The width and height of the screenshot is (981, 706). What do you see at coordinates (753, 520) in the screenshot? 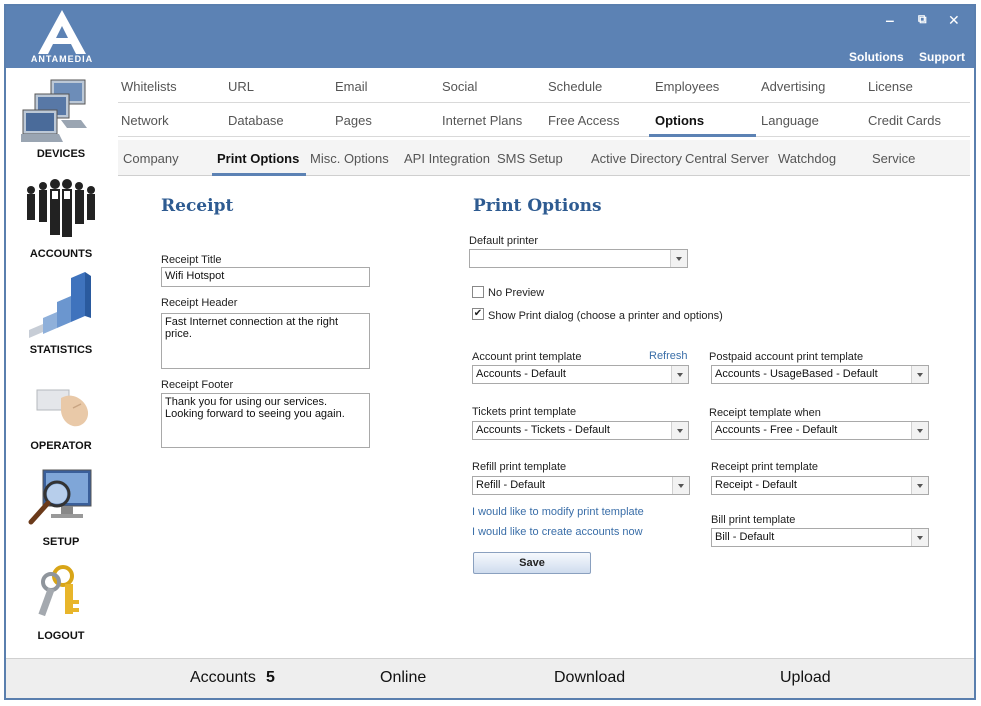
I see `bill-template-label: Bill print template` at bounding box center [753, 520].